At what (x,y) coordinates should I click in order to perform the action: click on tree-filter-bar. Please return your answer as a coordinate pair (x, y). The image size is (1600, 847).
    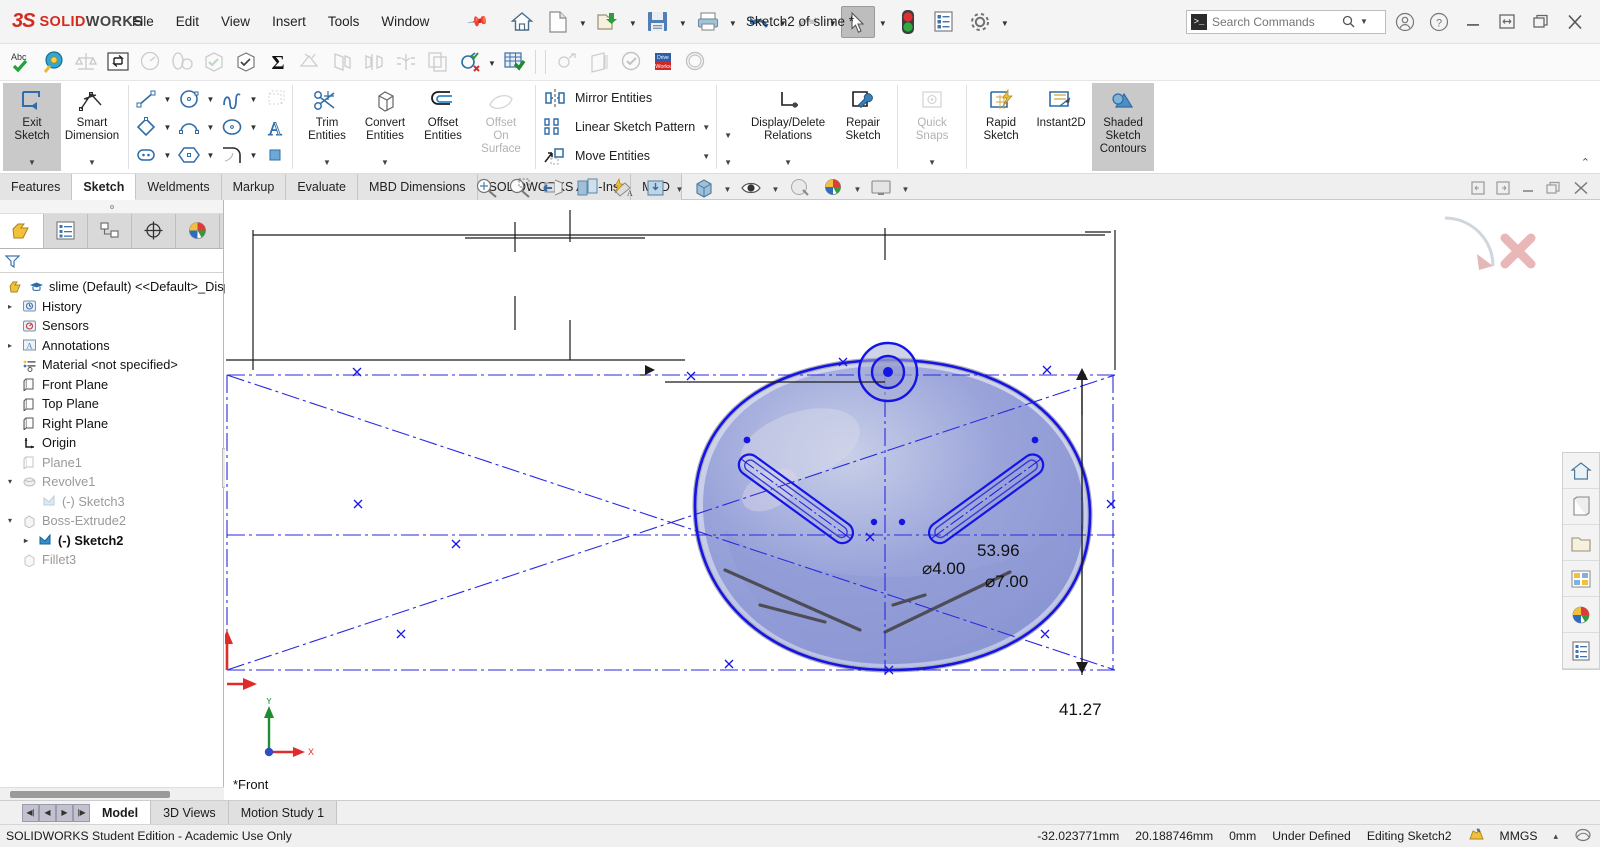
    Looking at the image, I should click on (111, 261).